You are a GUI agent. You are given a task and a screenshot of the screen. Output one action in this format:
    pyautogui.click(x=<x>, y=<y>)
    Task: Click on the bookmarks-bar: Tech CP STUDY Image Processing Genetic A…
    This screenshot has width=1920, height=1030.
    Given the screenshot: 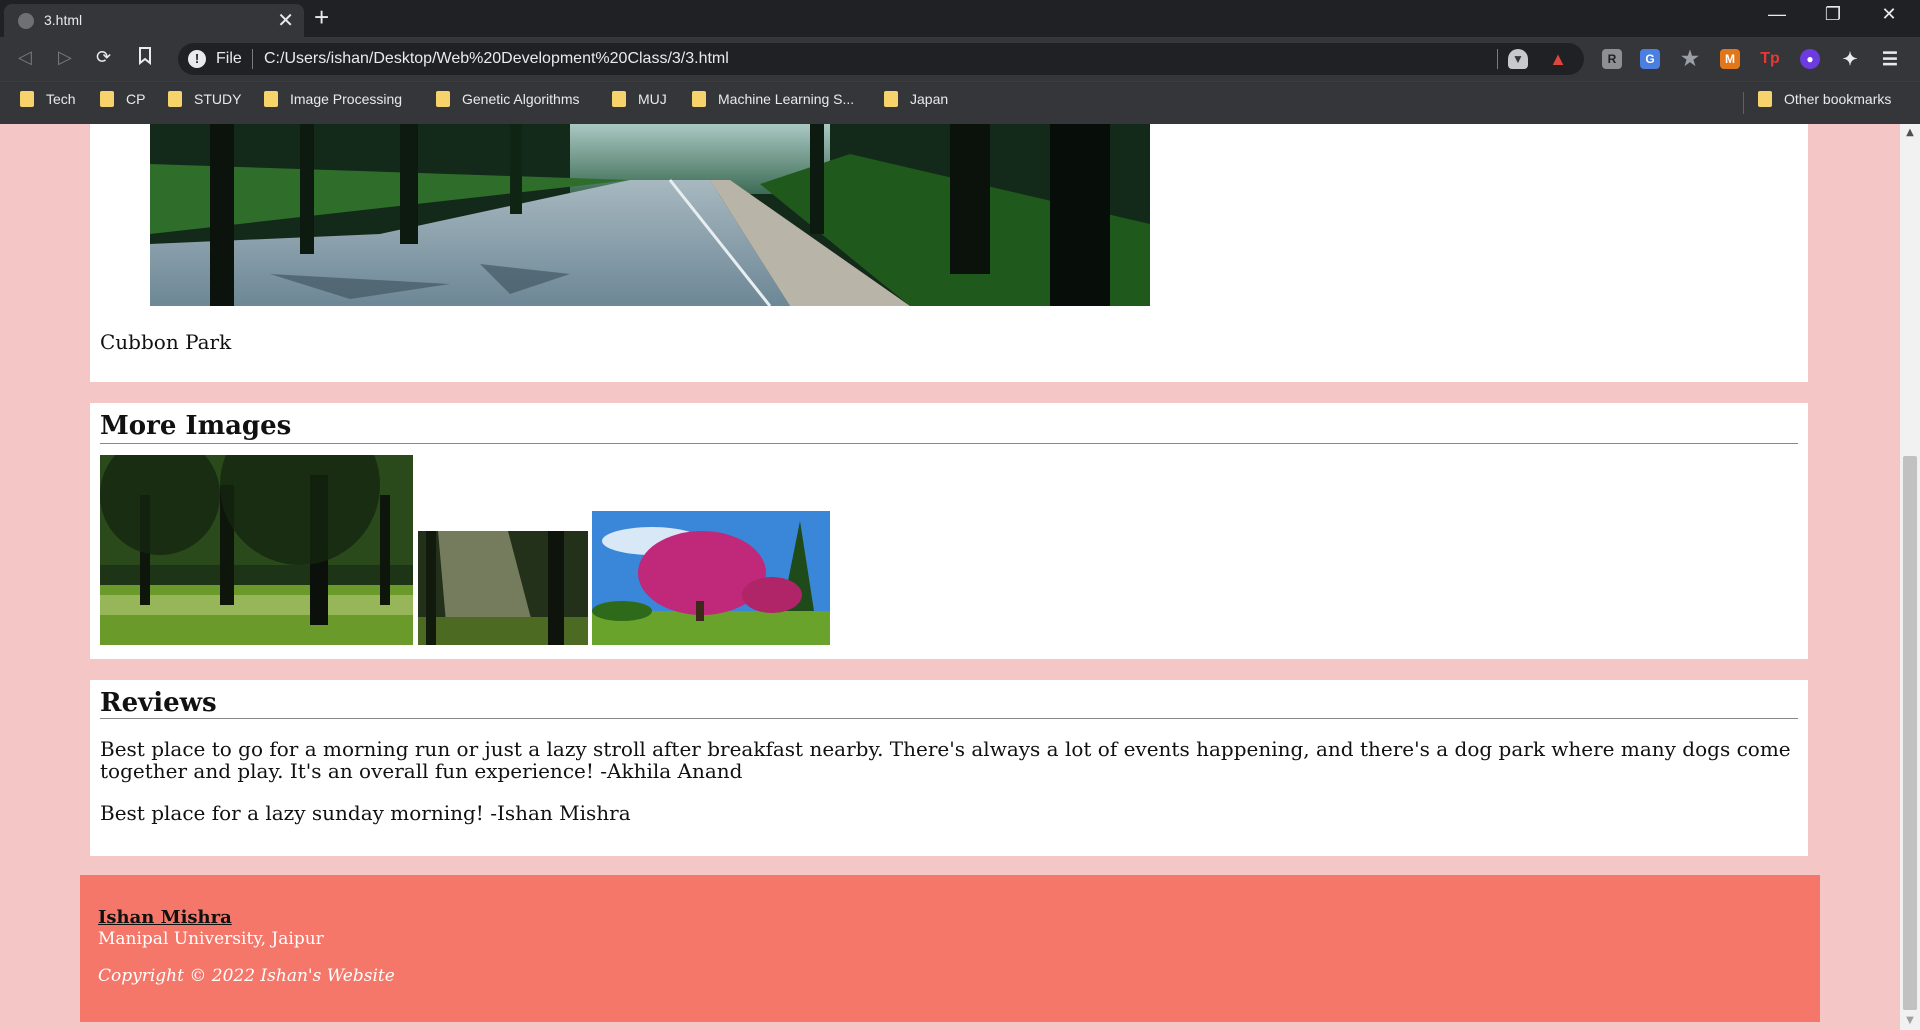 What is the action you would take?
    pyautogui.click(x=960, y=102)
    